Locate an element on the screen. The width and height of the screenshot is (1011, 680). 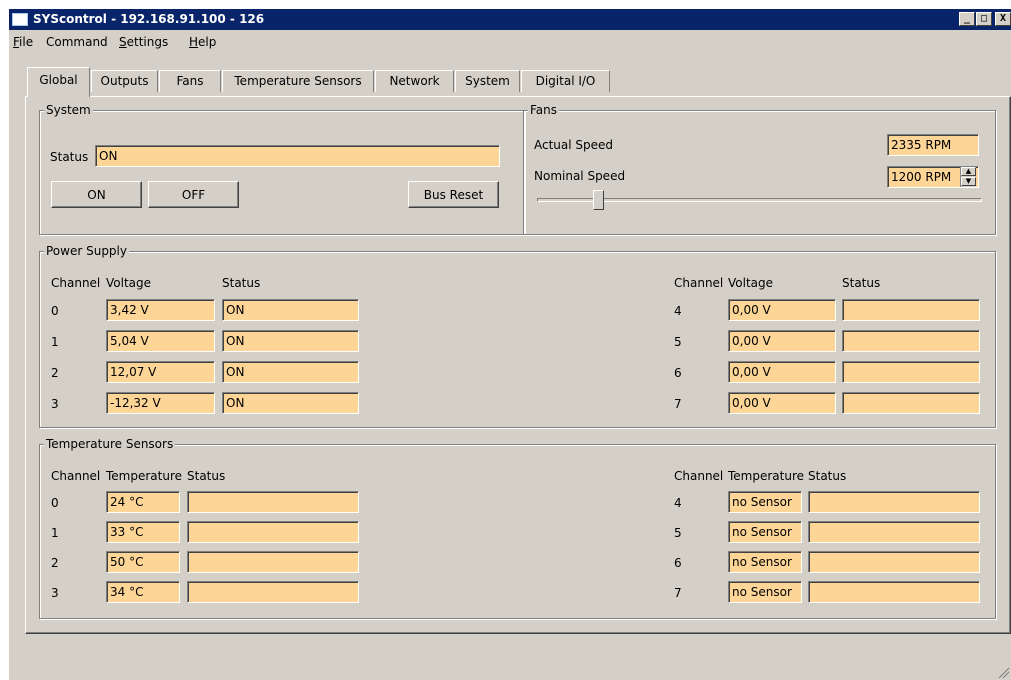
off-button: OFF is located at coordinates (193, 194).